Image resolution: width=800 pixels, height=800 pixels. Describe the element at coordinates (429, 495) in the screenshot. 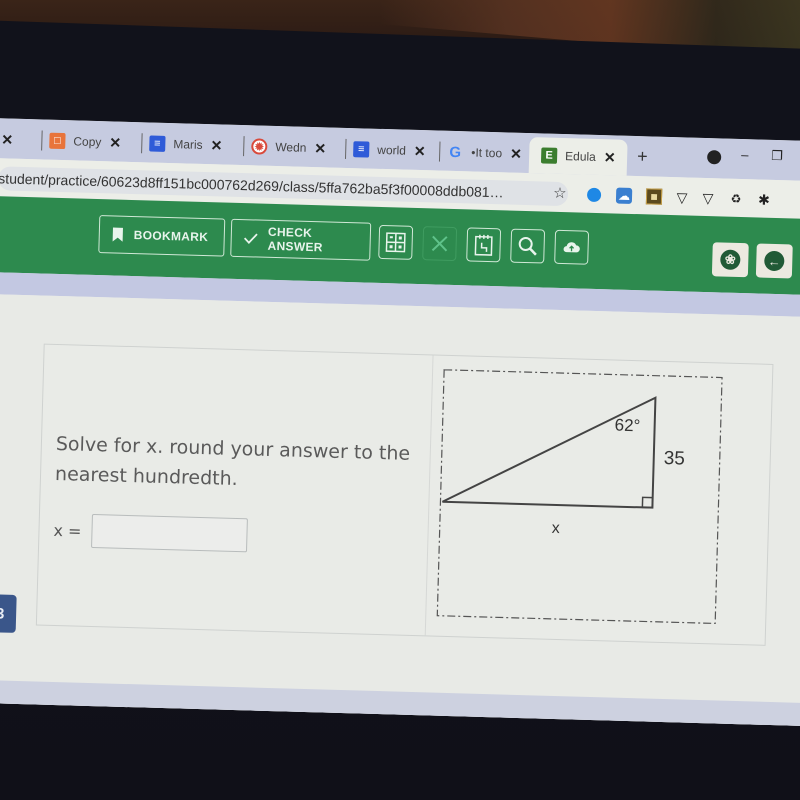

I see `column-divider` at that location.